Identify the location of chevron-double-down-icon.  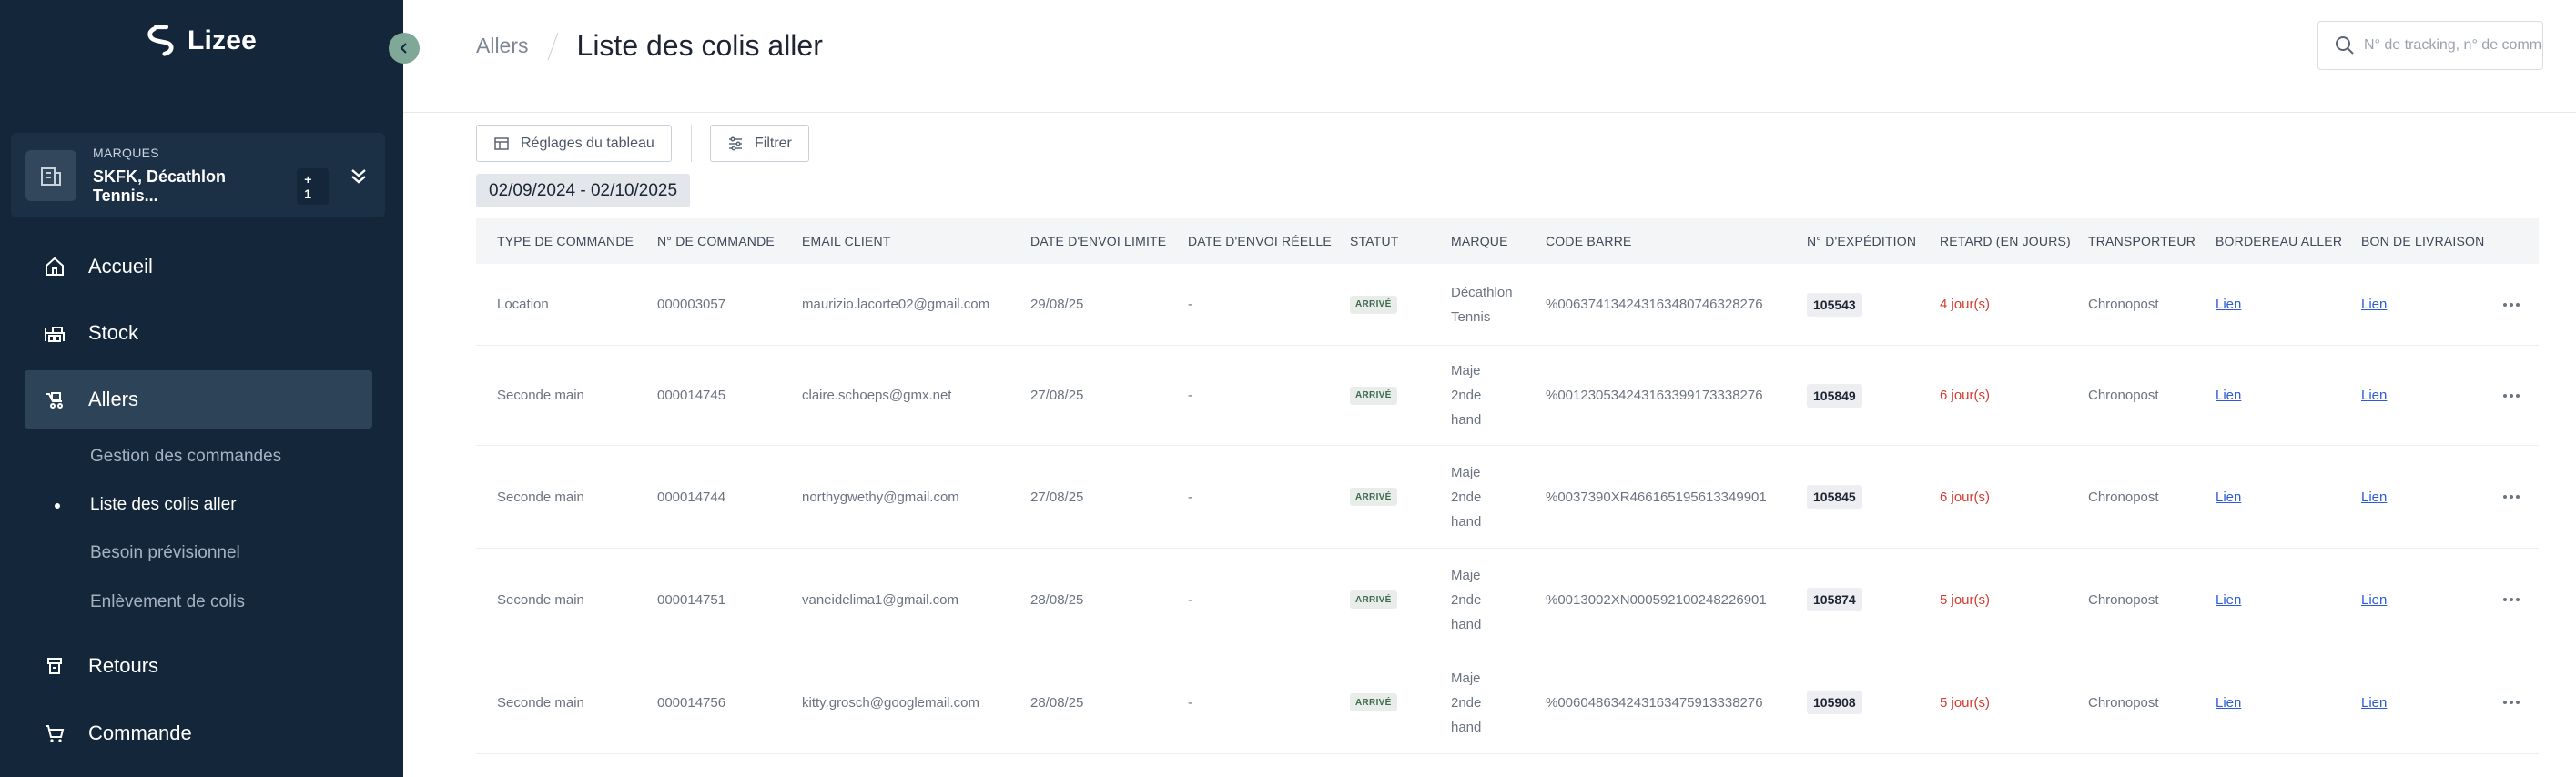
(358, 175).